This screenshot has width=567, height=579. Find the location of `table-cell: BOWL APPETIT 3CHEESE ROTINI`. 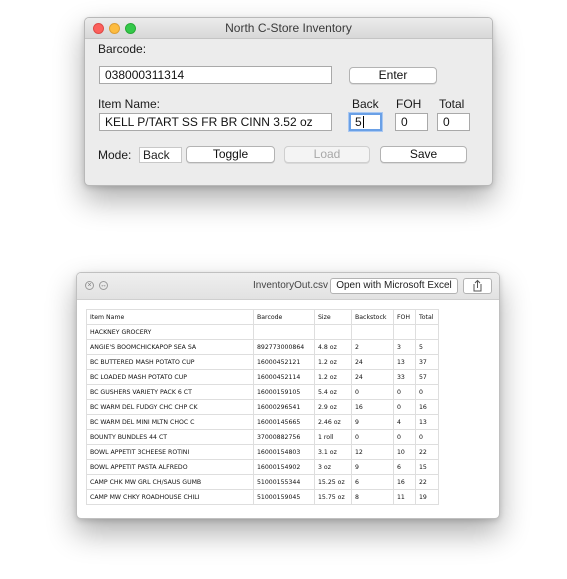

table-cell: BOWL APPETIT 3CHEESE ROTINI is located at coordinates (170, 452).